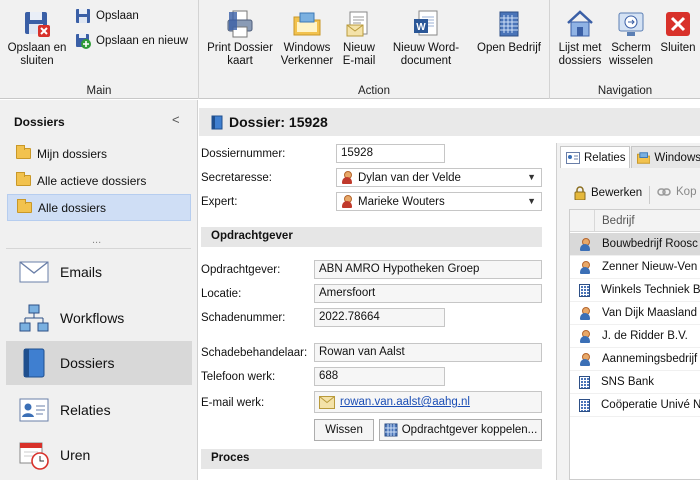 Image resolution: width=700 pixels, height=480 pixels. I want to click on list-item-label: J. de Ridder B.V., so click(645, 336).